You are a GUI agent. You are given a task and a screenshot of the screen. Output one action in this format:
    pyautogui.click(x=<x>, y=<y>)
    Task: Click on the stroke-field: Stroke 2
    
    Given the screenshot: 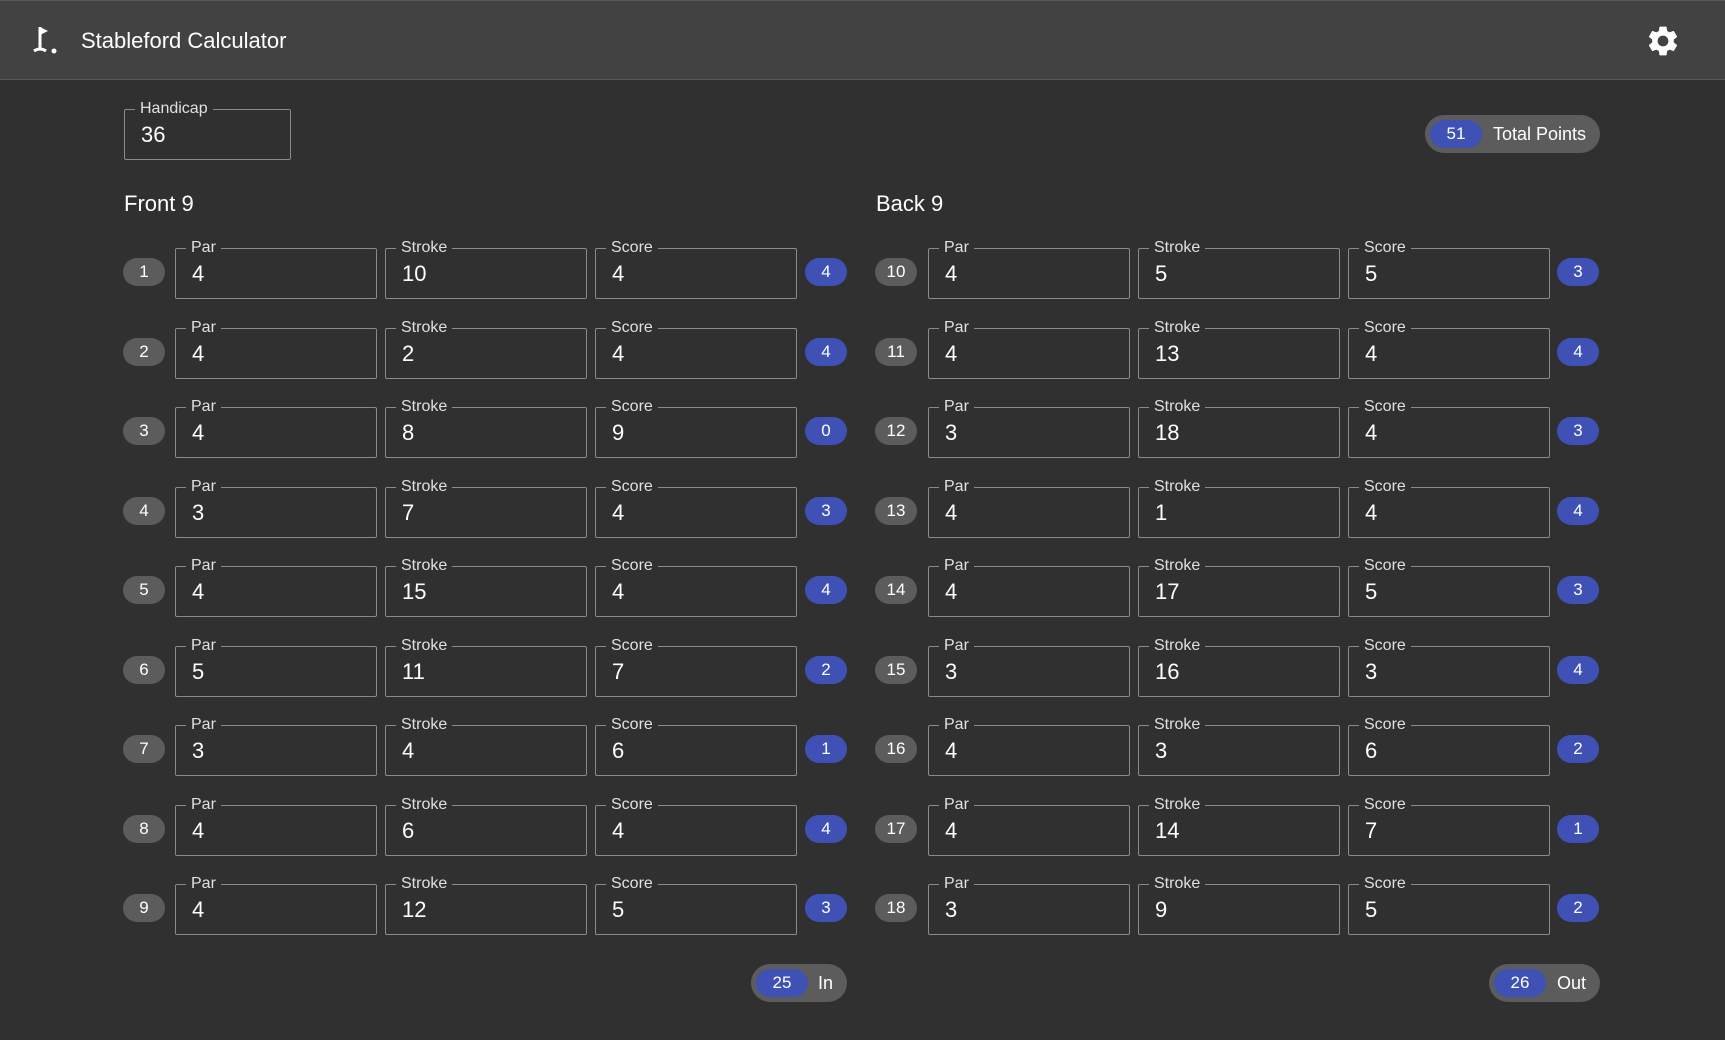 What is the action you would take?
    pyautogui.click(x=486, y=348)
    